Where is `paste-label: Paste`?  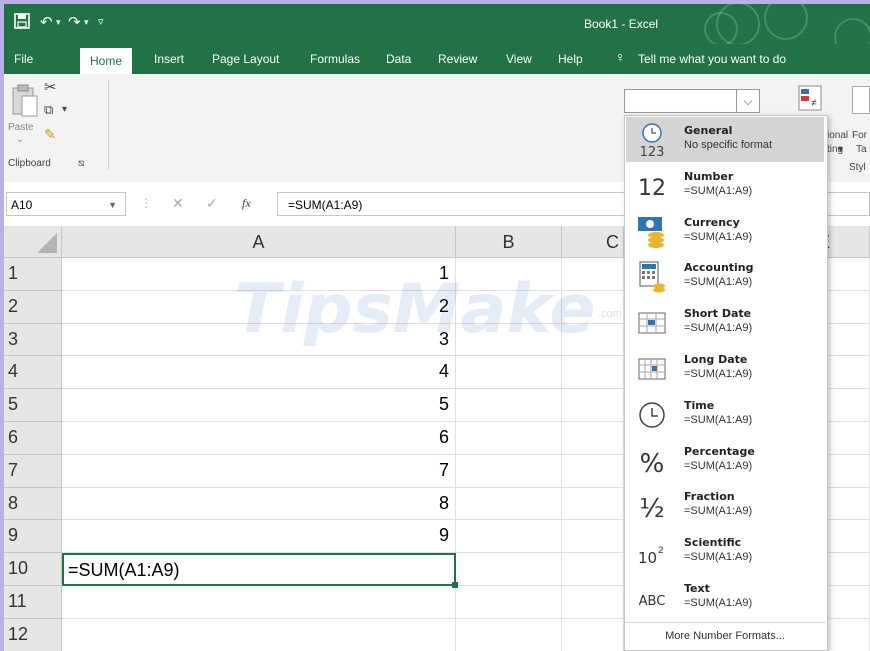 paste-label: Paste is located at coordinates (21, 127).